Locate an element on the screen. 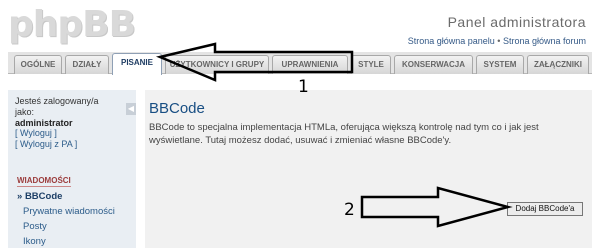  arrow-2-icon is located at coordinates (436, 207).